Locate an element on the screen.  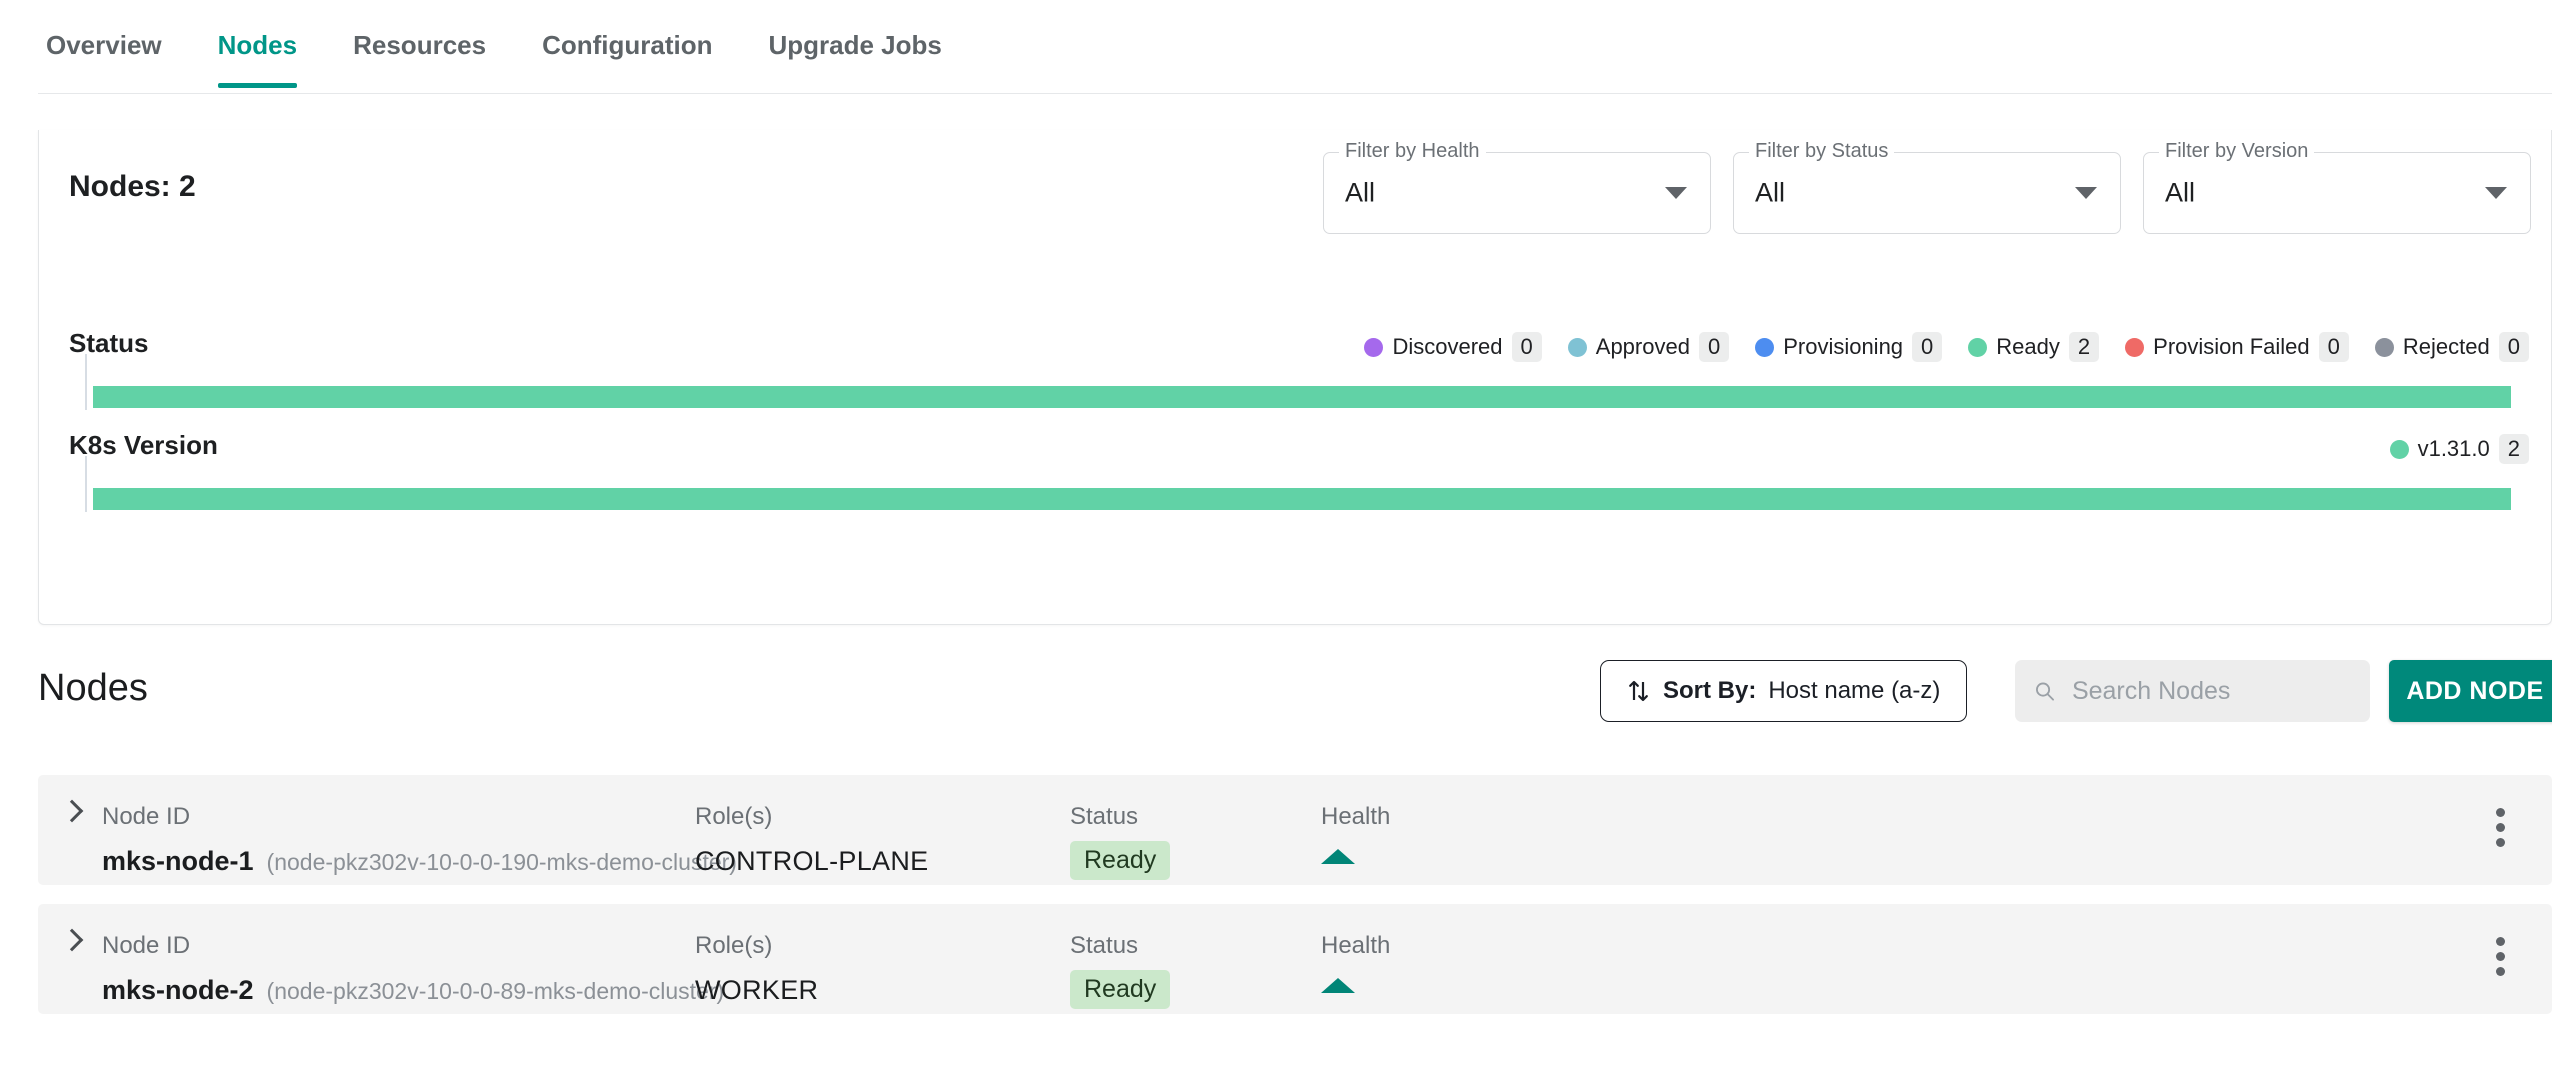
filter-by-health-select: Filter by Health All is located at coordinates (1517, 187).